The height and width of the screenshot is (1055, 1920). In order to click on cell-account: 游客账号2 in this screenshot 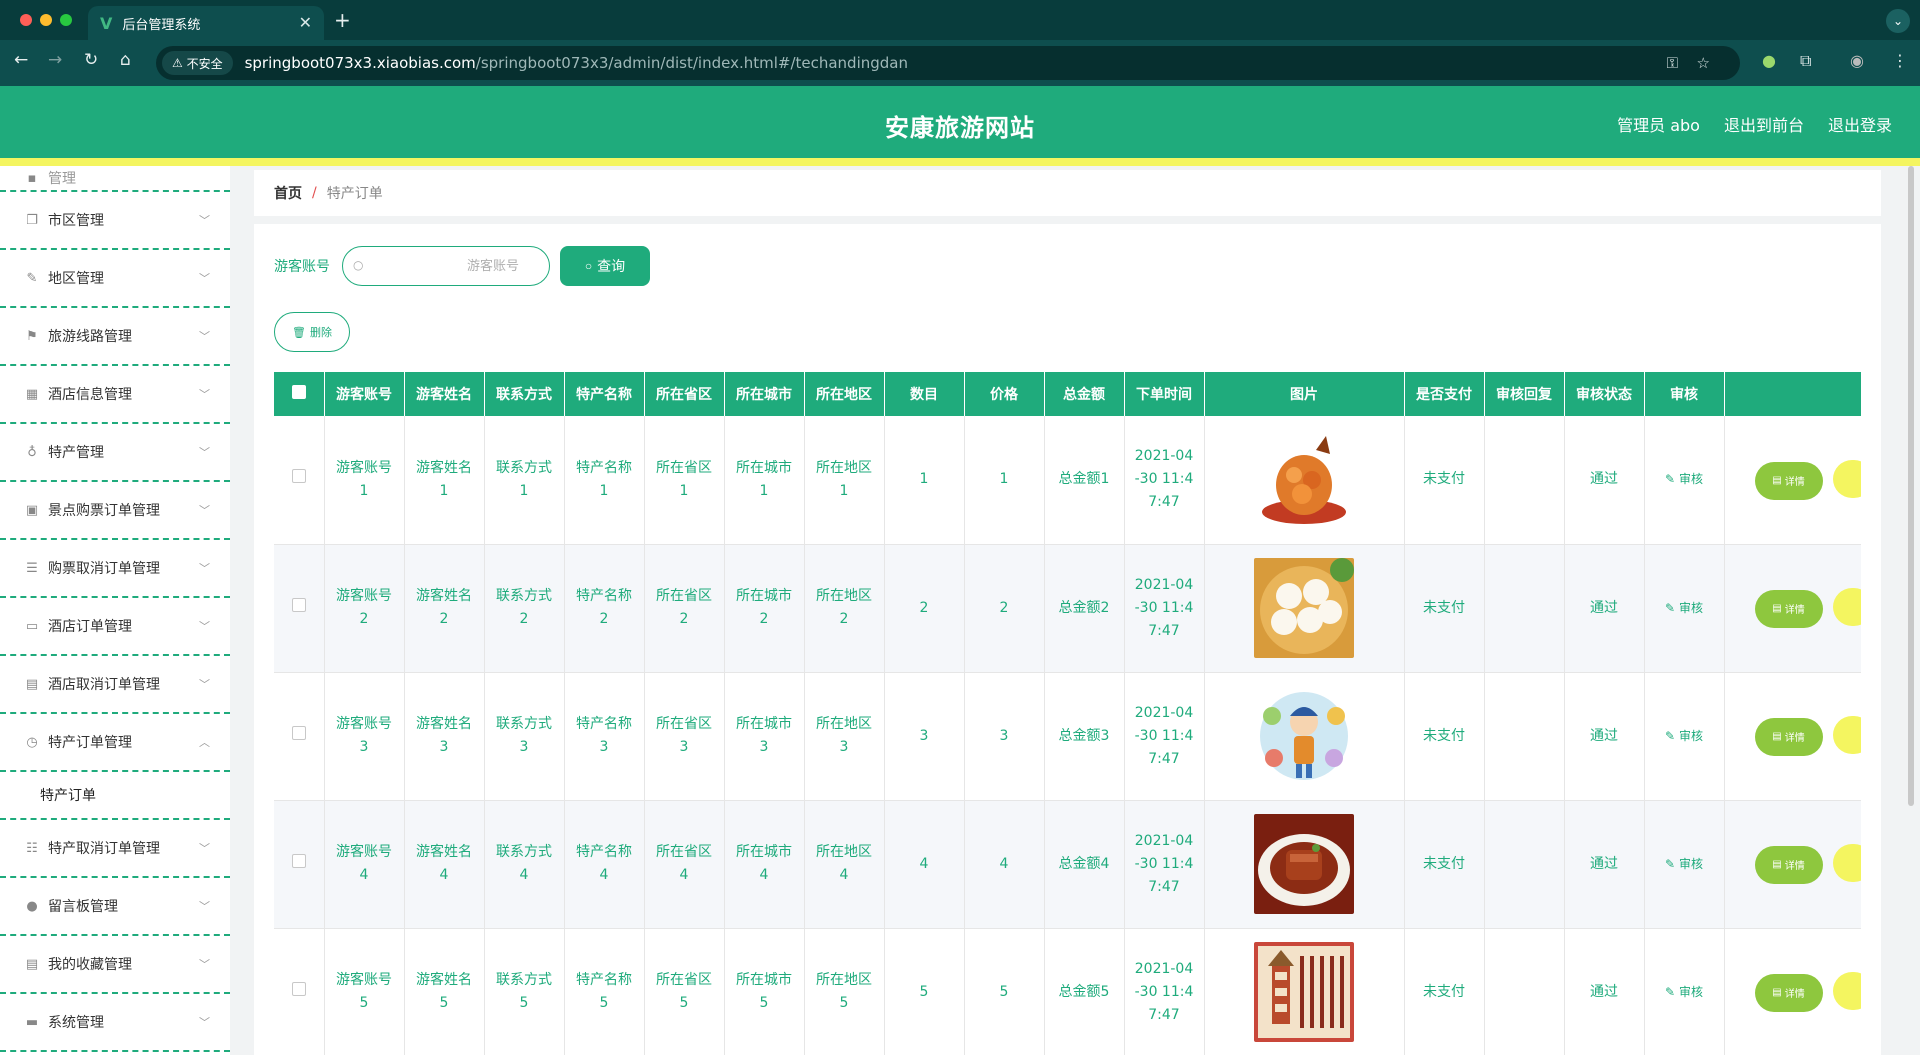, I will do `click(364, 608)`.